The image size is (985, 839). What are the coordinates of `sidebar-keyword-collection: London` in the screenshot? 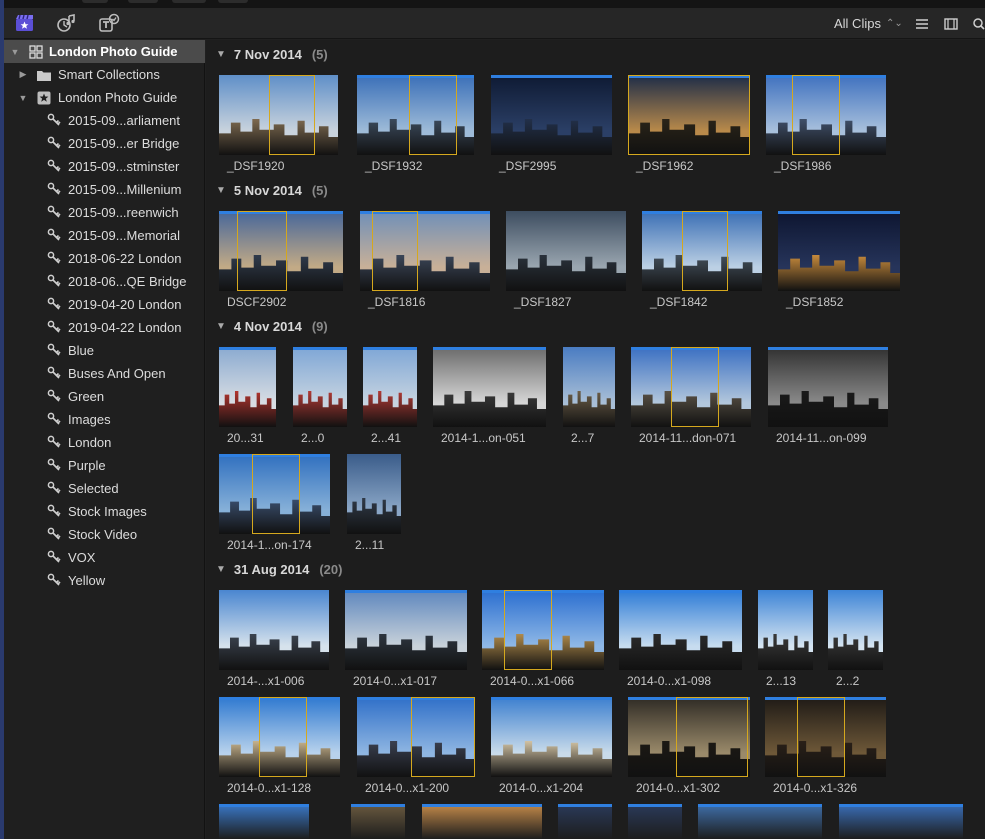 It's located at (104, 442).